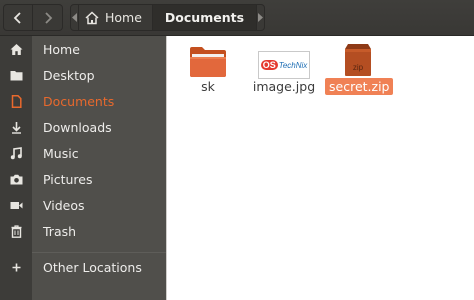  I want to click on sidebar-item-documents: Documents, so click(83, 101).